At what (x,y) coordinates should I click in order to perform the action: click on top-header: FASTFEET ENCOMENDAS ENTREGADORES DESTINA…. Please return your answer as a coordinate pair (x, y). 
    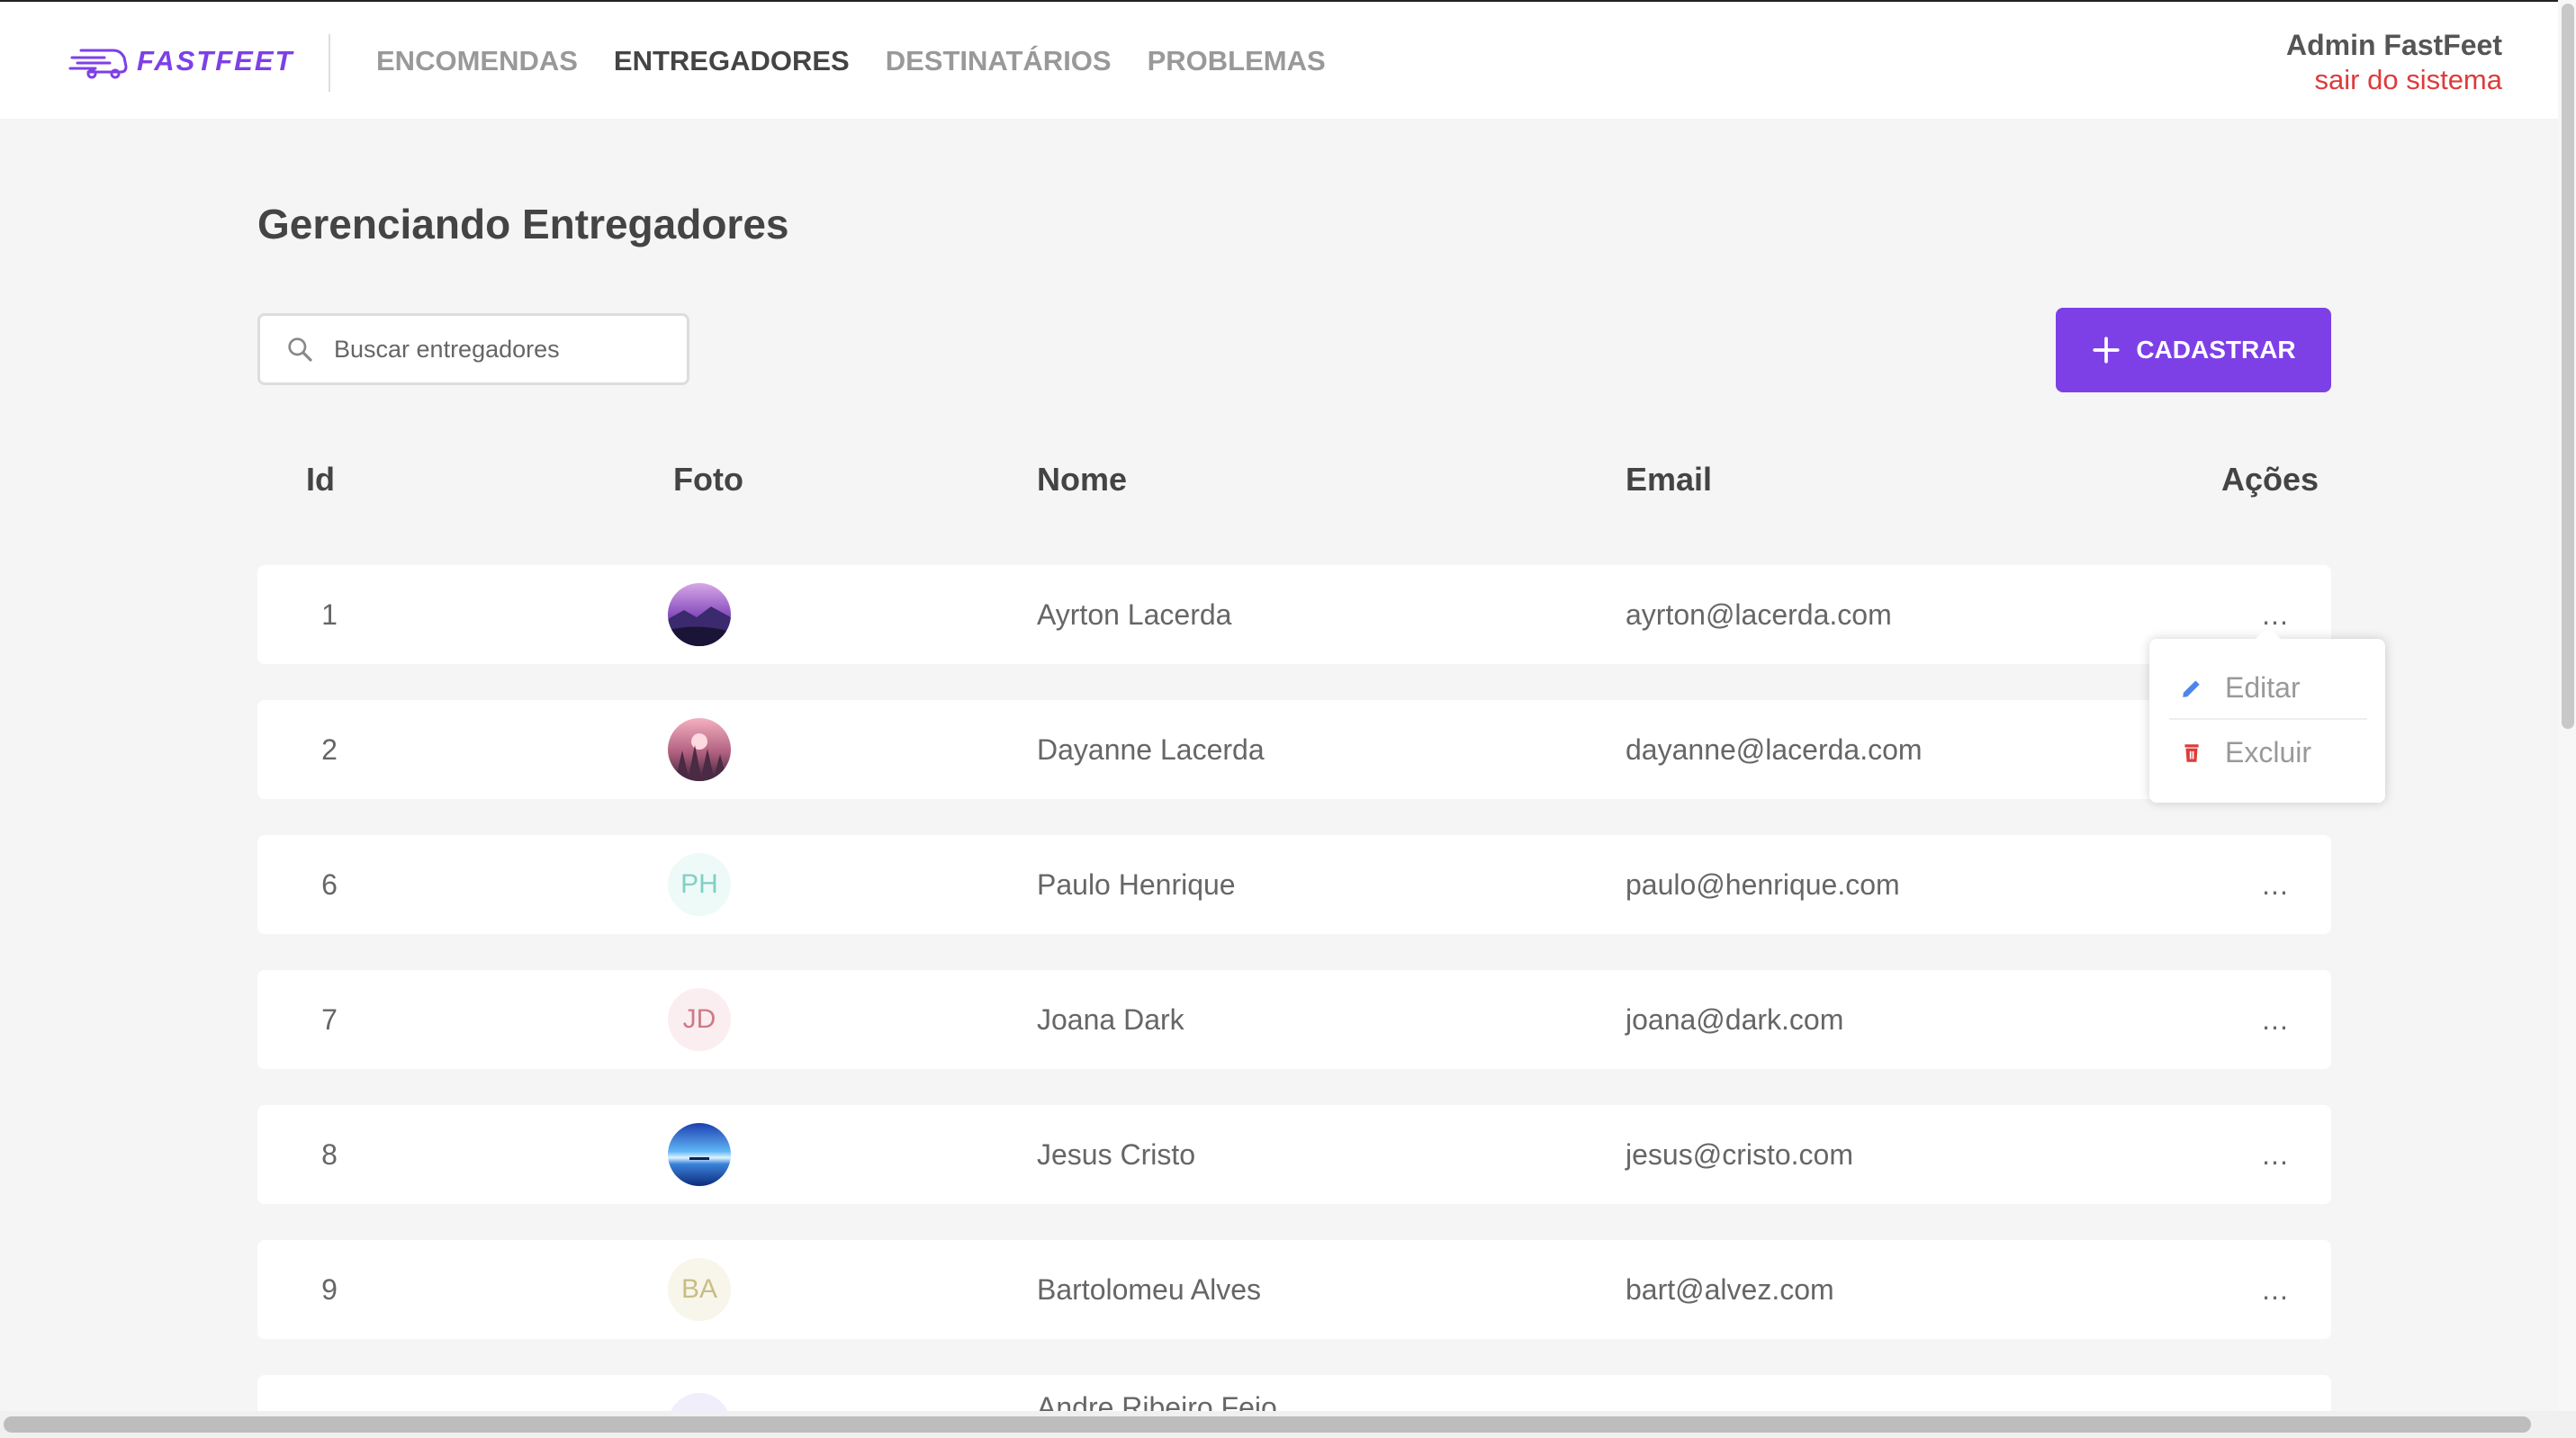
    Looking at the image, I should click on (1288, 59).